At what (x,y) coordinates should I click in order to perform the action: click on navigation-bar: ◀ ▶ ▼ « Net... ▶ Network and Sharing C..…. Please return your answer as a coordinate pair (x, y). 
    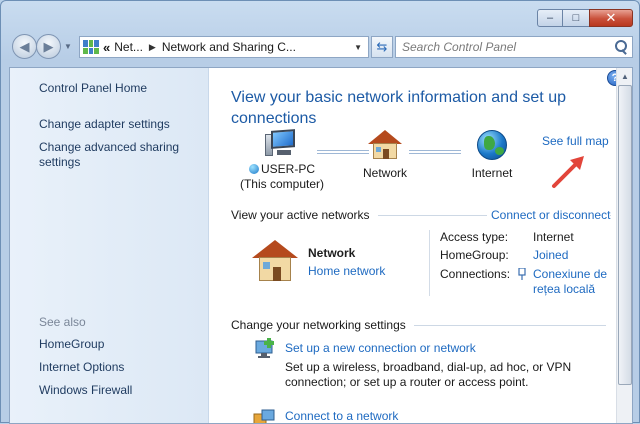
    Looking at the image, I should click on (321, 47).